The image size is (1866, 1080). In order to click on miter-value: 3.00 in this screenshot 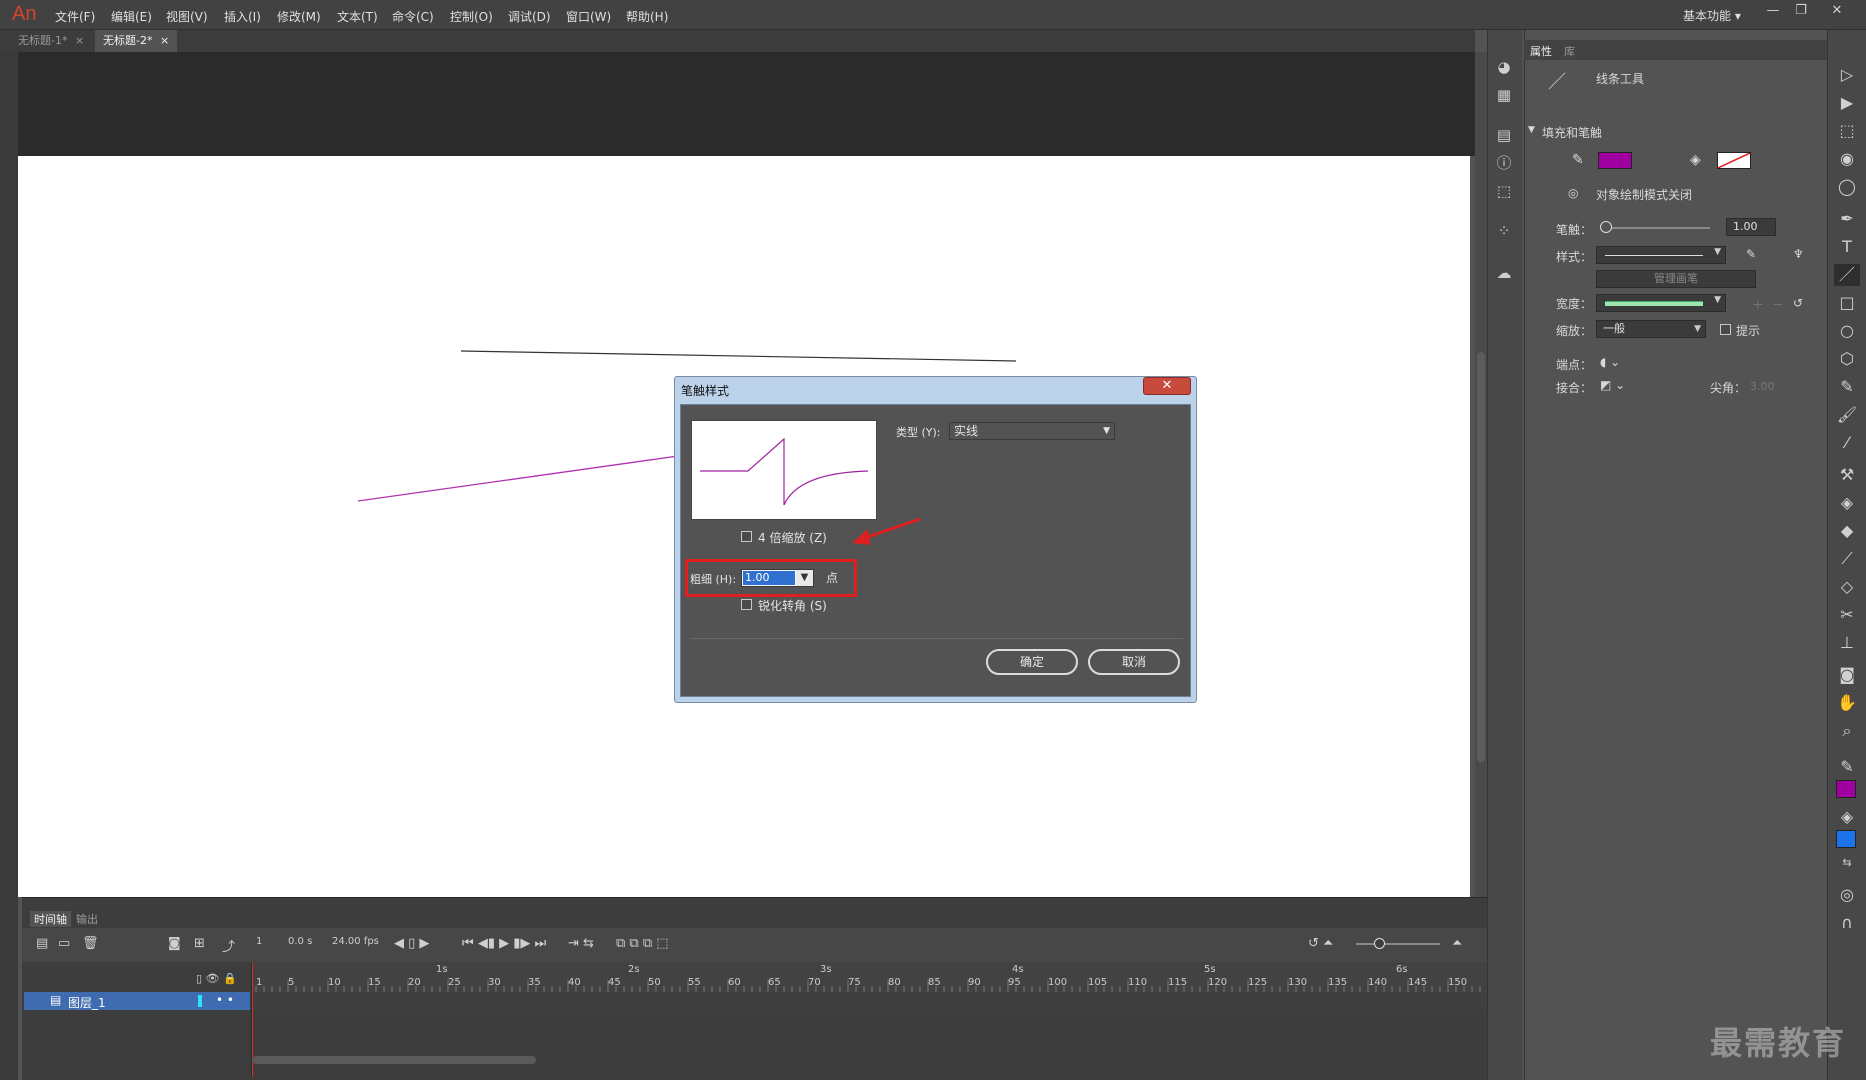, I will do `click(1762, 386)`.